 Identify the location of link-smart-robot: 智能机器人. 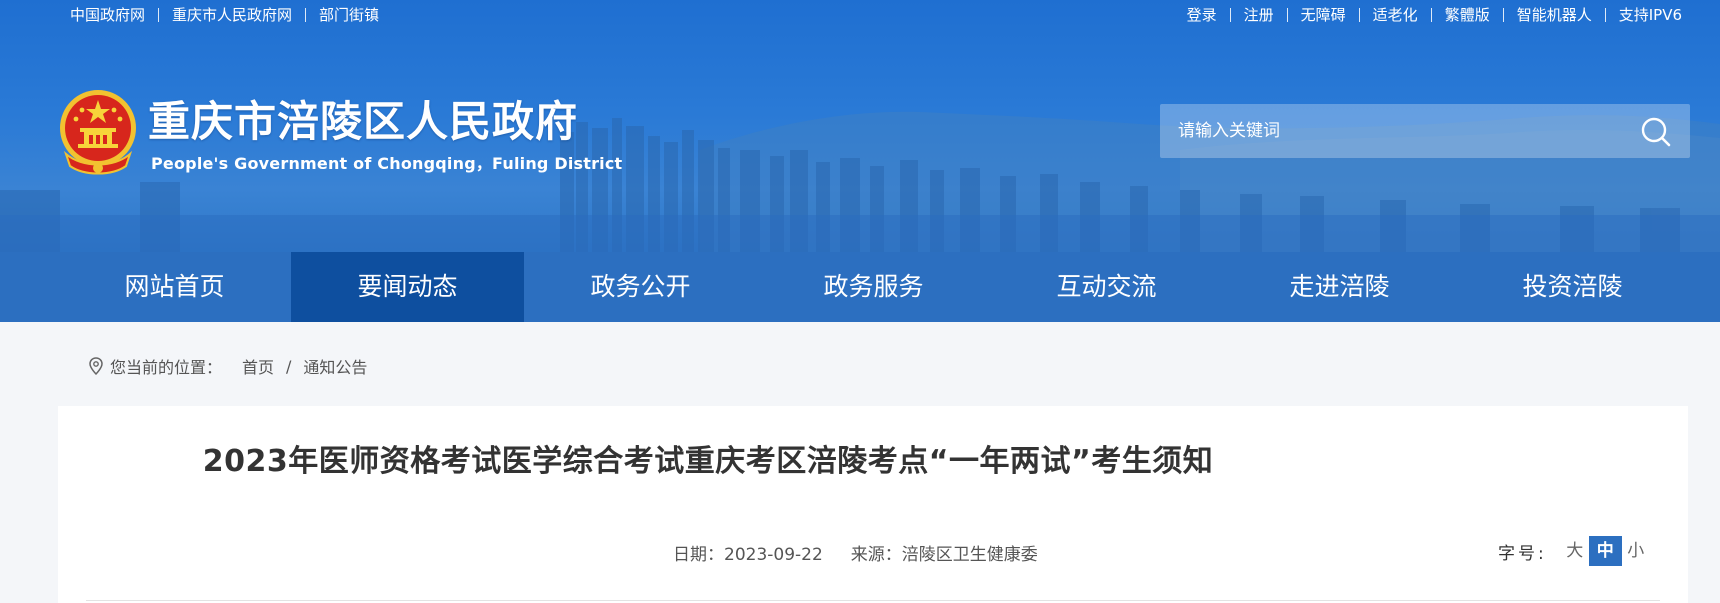
(1554, 15).